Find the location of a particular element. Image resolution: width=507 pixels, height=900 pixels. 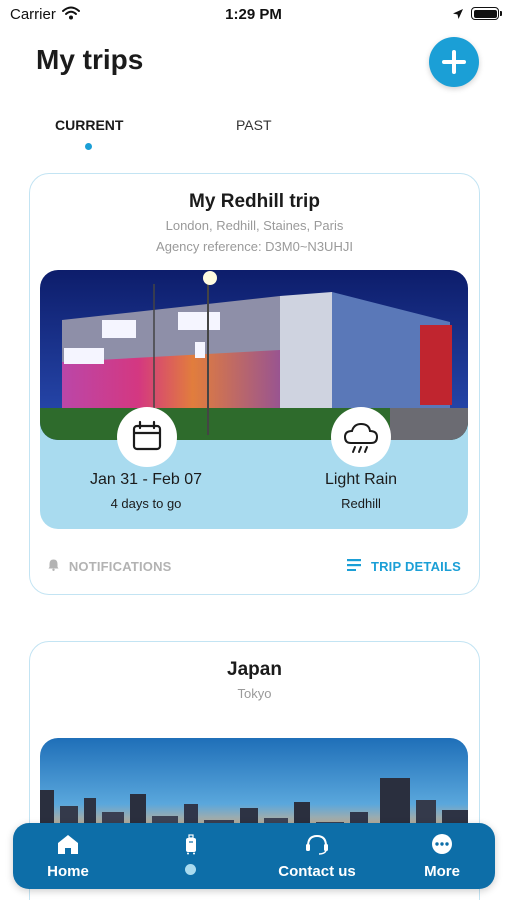

cloud-rain-icon is located at coordinates (361, 437).